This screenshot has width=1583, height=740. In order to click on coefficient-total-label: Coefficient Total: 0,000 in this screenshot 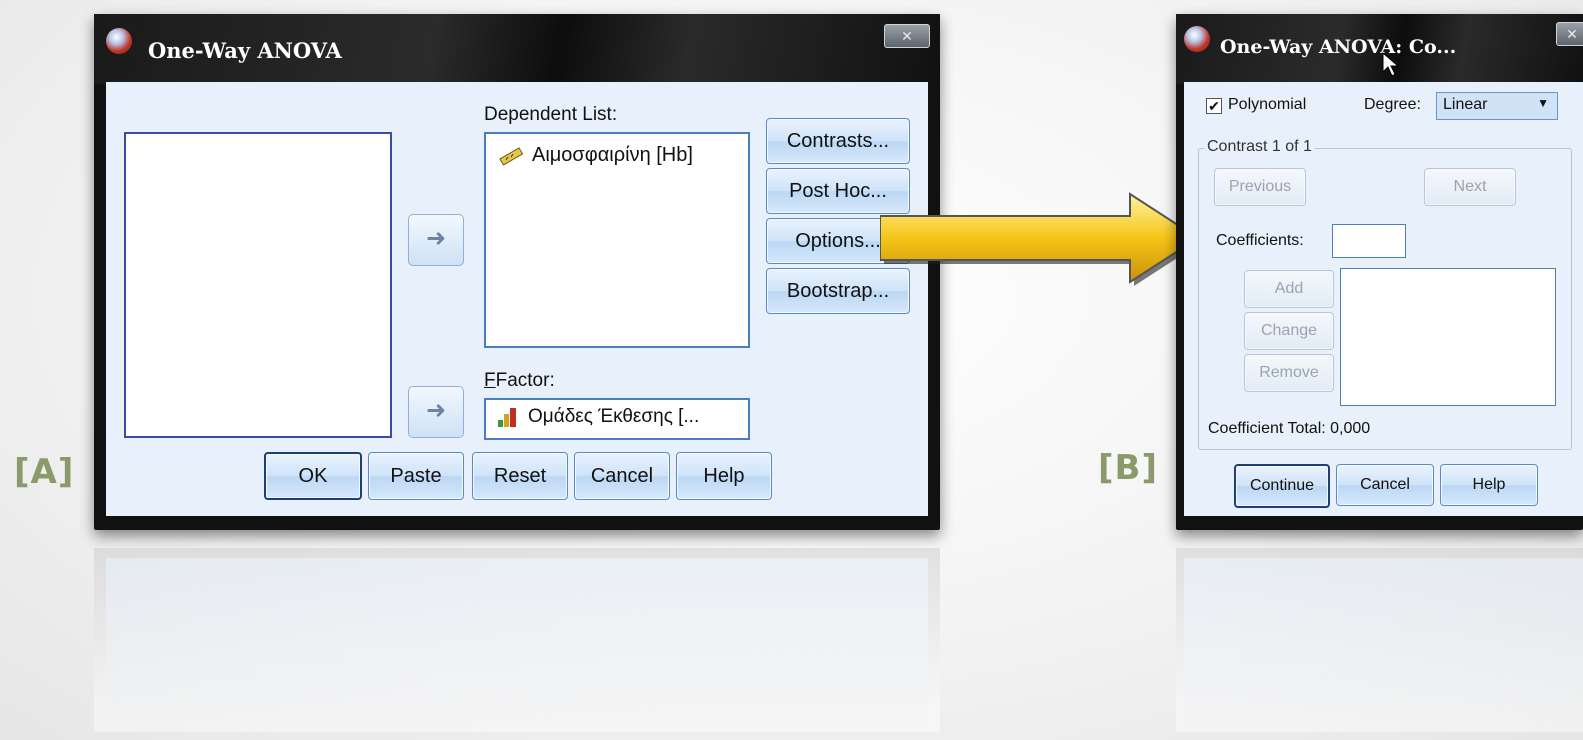, I will do `click(1289, 428)`.